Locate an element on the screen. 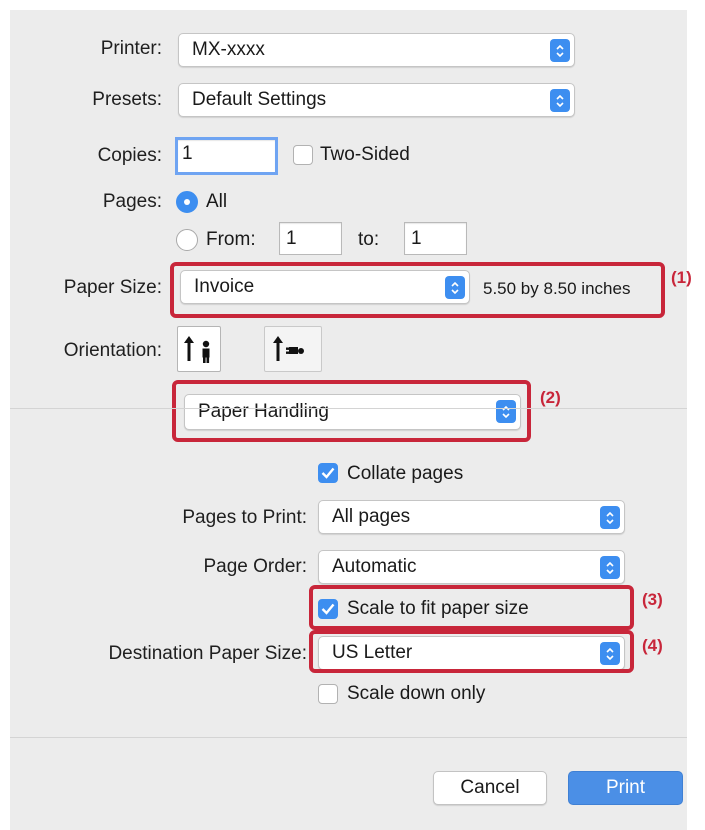 The width and height of the screenshot is (705, 830). page-order-popup: Automatic is located at coordinates (471, 567).